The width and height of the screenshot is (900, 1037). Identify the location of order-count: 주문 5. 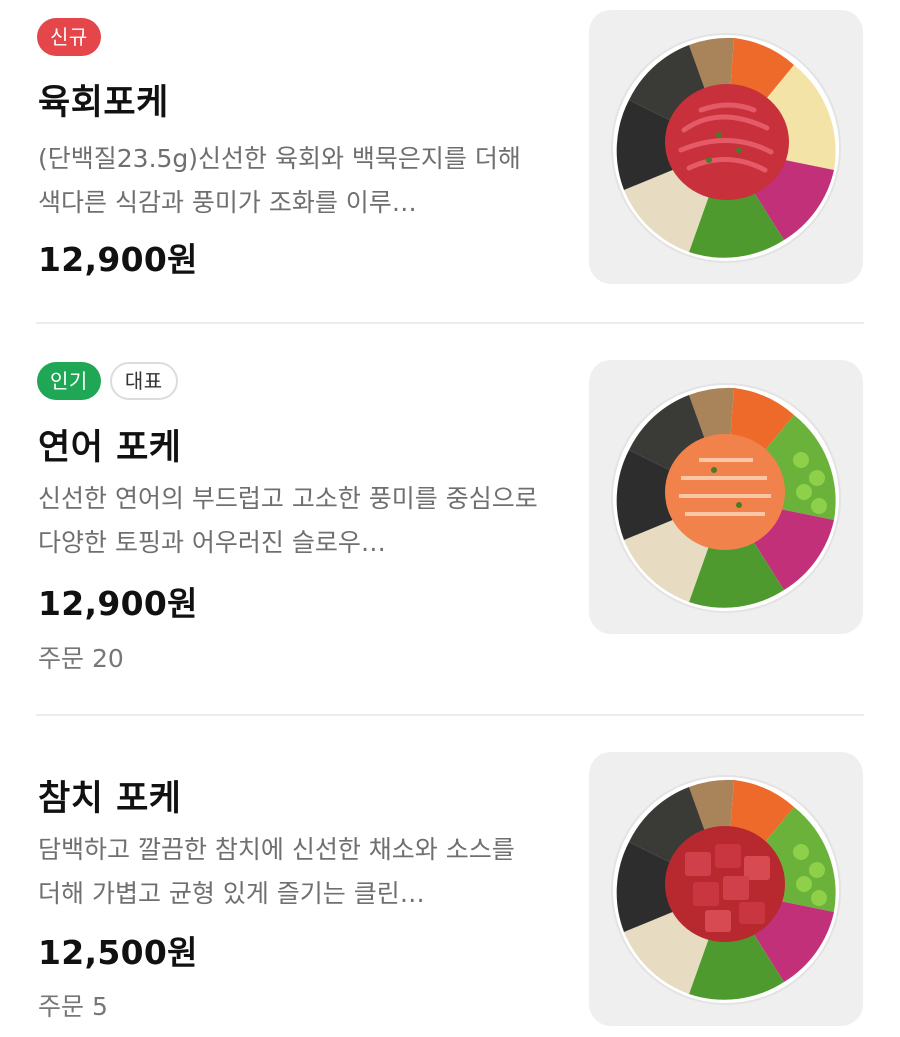
(73, 1006).